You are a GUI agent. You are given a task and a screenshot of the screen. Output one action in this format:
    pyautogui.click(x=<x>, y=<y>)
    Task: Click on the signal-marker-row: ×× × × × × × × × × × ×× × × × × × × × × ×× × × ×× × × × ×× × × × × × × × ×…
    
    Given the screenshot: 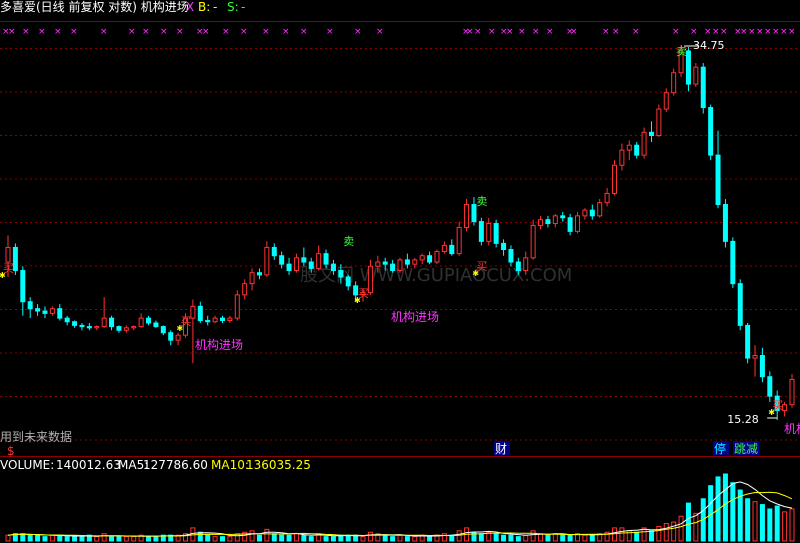 What is the action you would take?
    pyautogui.click(x=399, y=32)
    